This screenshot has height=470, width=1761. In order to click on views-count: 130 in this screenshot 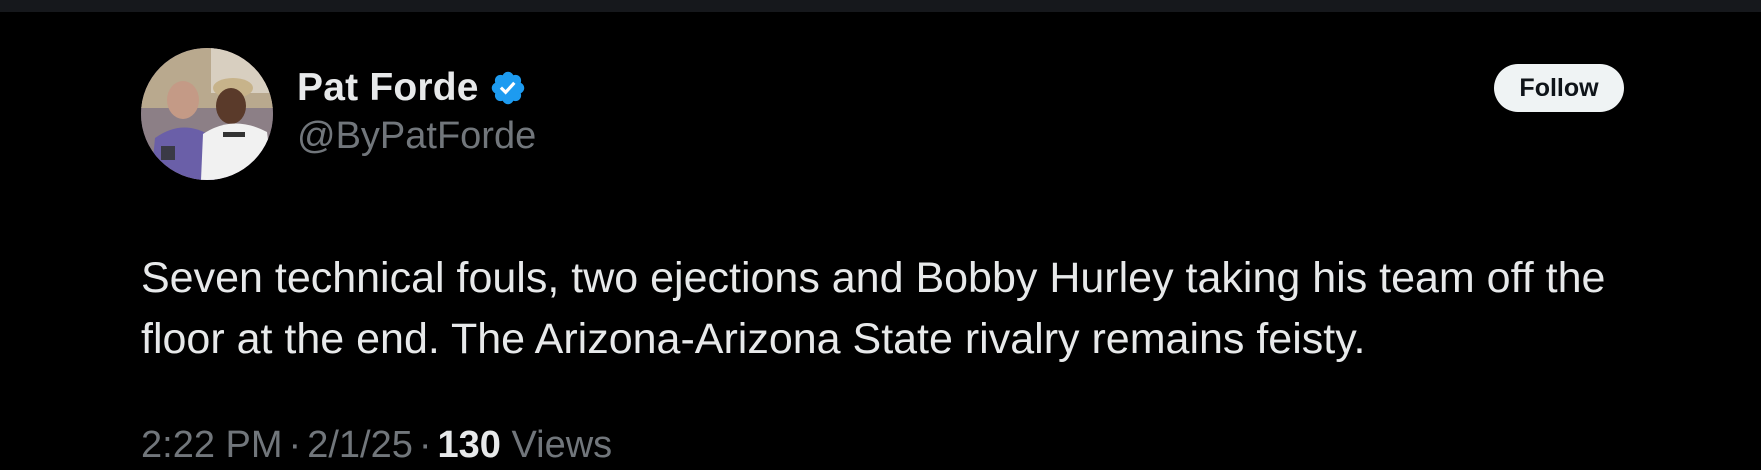, I will do `click(469, 445)`.